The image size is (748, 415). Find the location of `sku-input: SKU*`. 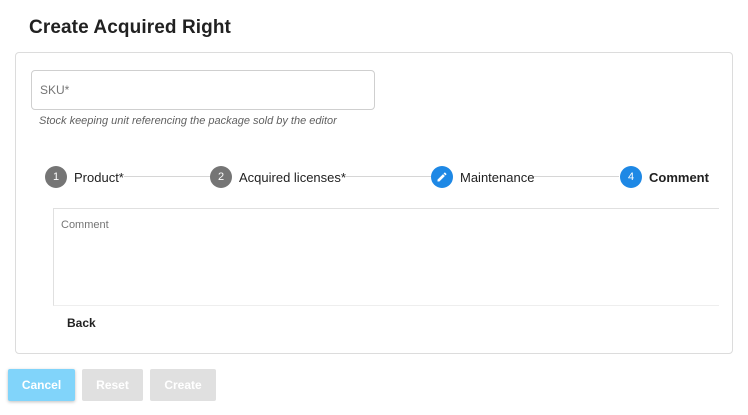

sku-input: SKU* is located at coordinates (203, 90).